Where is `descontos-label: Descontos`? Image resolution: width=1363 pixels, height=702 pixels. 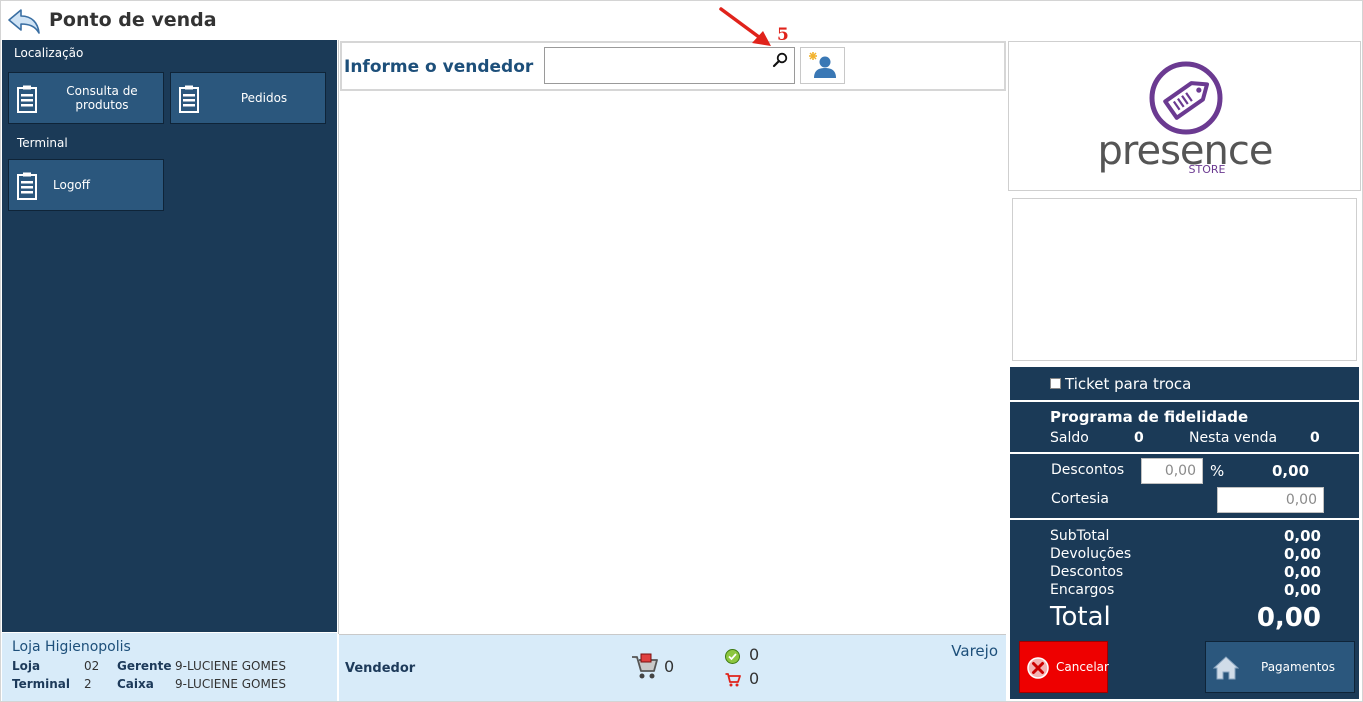
descontos-label: Descontos is located at coordinates (1088, 470).